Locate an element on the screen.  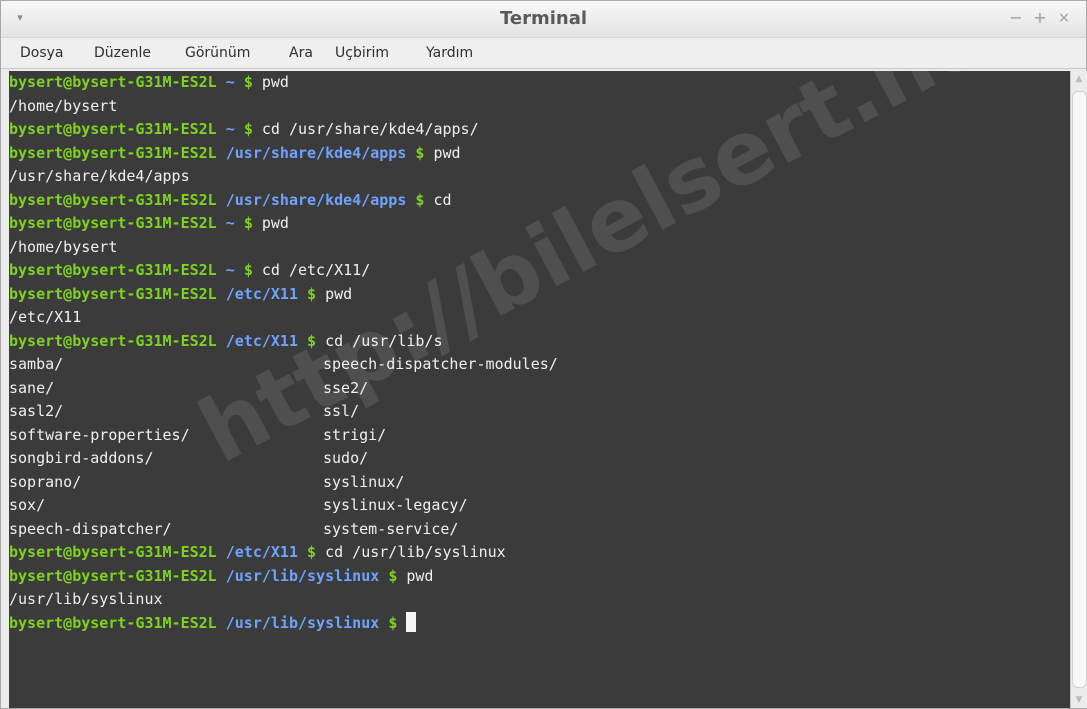
listing-entry: sox/ is located at coordinates (27, 505).